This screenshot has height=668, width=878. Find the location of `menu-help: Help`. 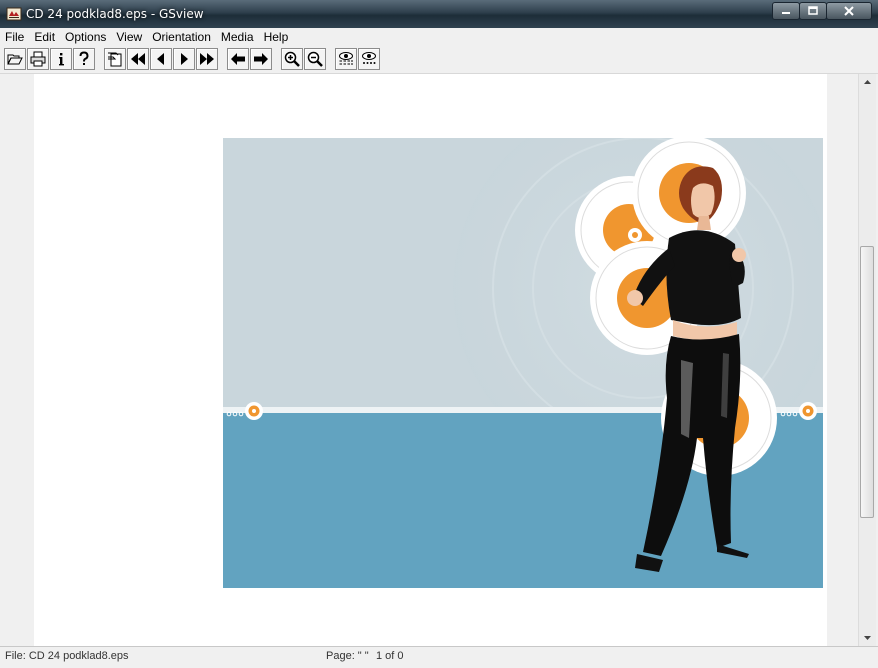

menu-help: Help is located at coordinates (276, 37).